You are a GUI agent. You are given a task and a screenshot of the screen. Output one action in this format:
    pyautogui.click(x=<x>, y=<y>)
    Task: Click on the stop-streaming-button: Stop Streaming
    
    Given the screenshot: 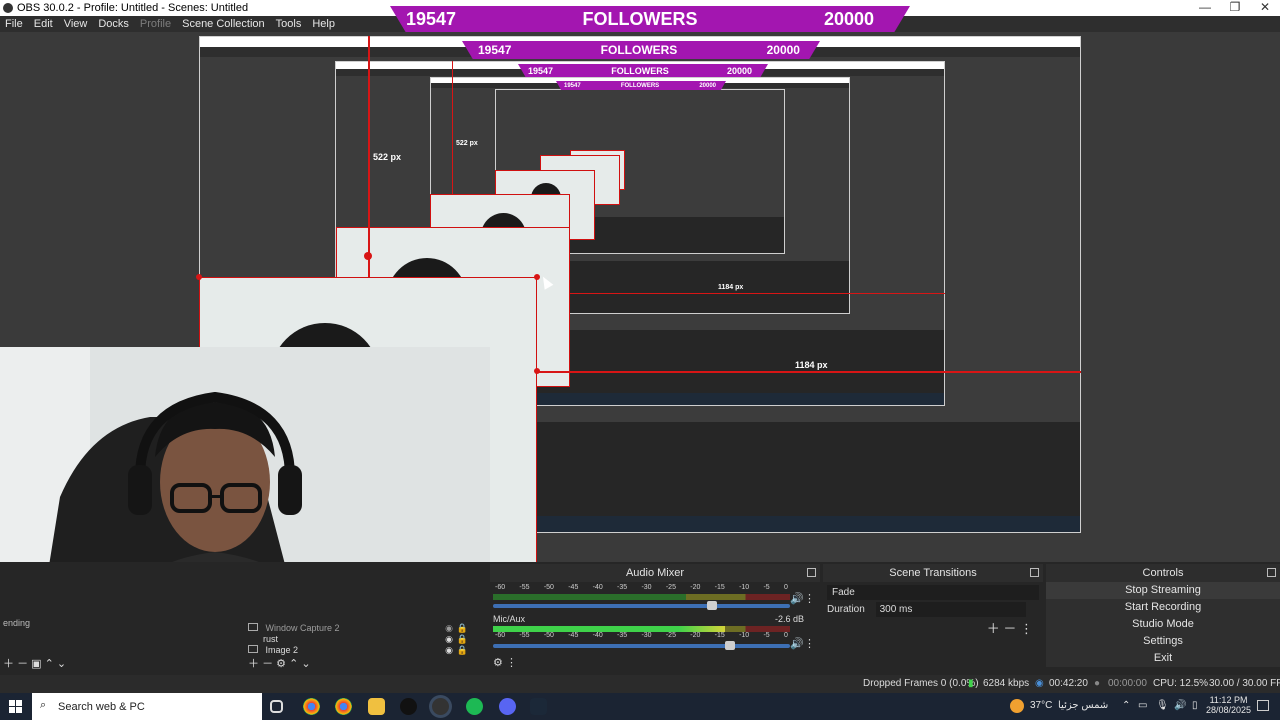 What is the action you would take?
    pyautogui.click(x=1163, y=590)
    